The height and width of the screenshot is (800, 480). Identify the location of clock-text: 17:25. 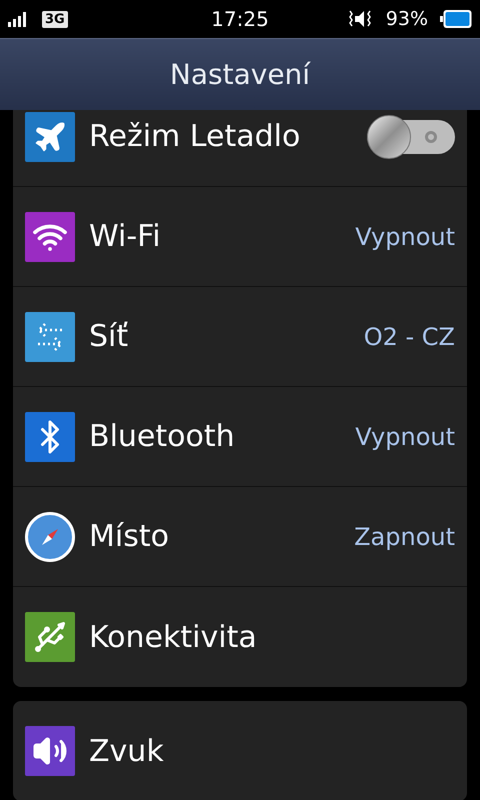
(240, 19).